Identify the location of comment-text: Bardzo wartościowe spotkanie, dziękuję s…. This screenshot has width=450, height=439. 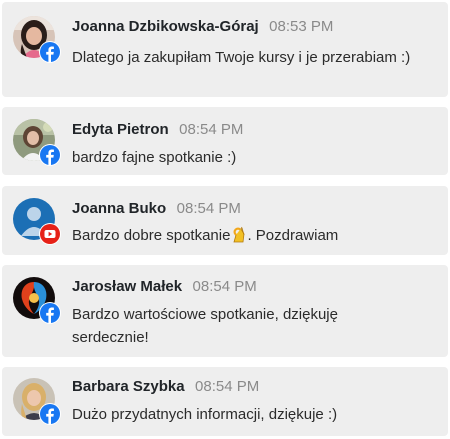
(205, 326).